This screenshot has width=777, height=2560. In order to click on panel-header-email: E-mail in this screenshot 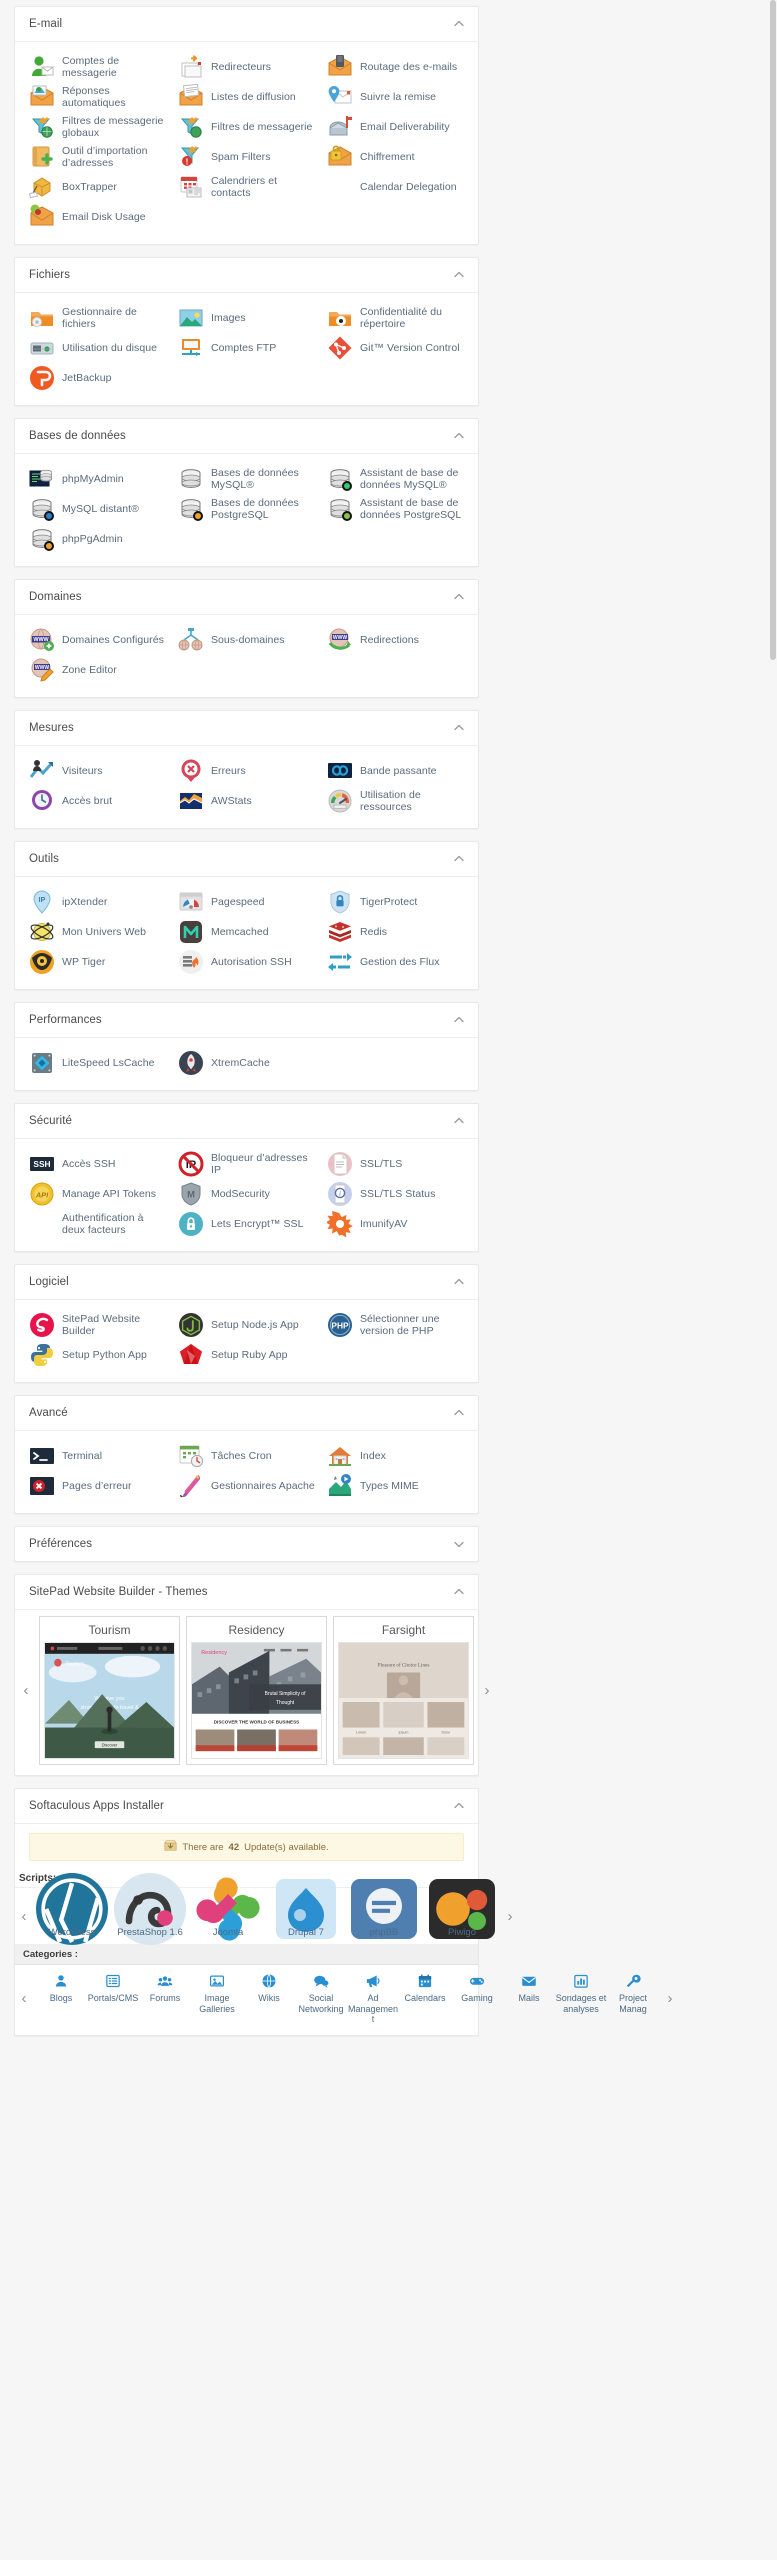, I will do `click(246, 24)`.